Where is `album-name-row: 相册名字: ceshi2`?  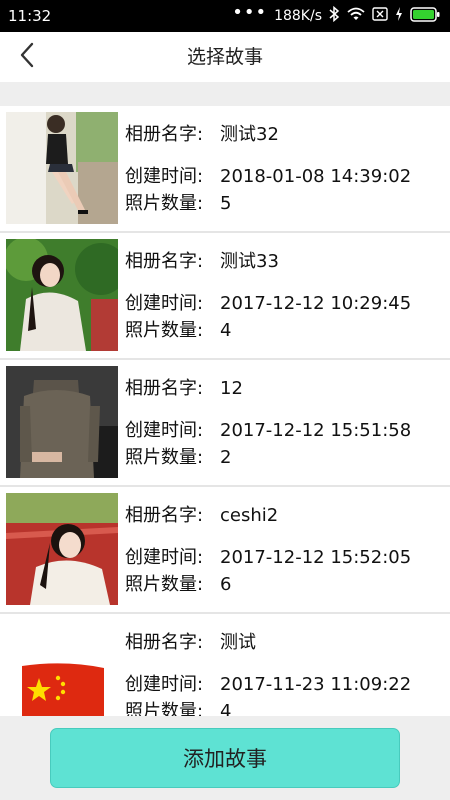 album-name-row: 相册名字: ceshi2 is located at coordinates (201, 514).